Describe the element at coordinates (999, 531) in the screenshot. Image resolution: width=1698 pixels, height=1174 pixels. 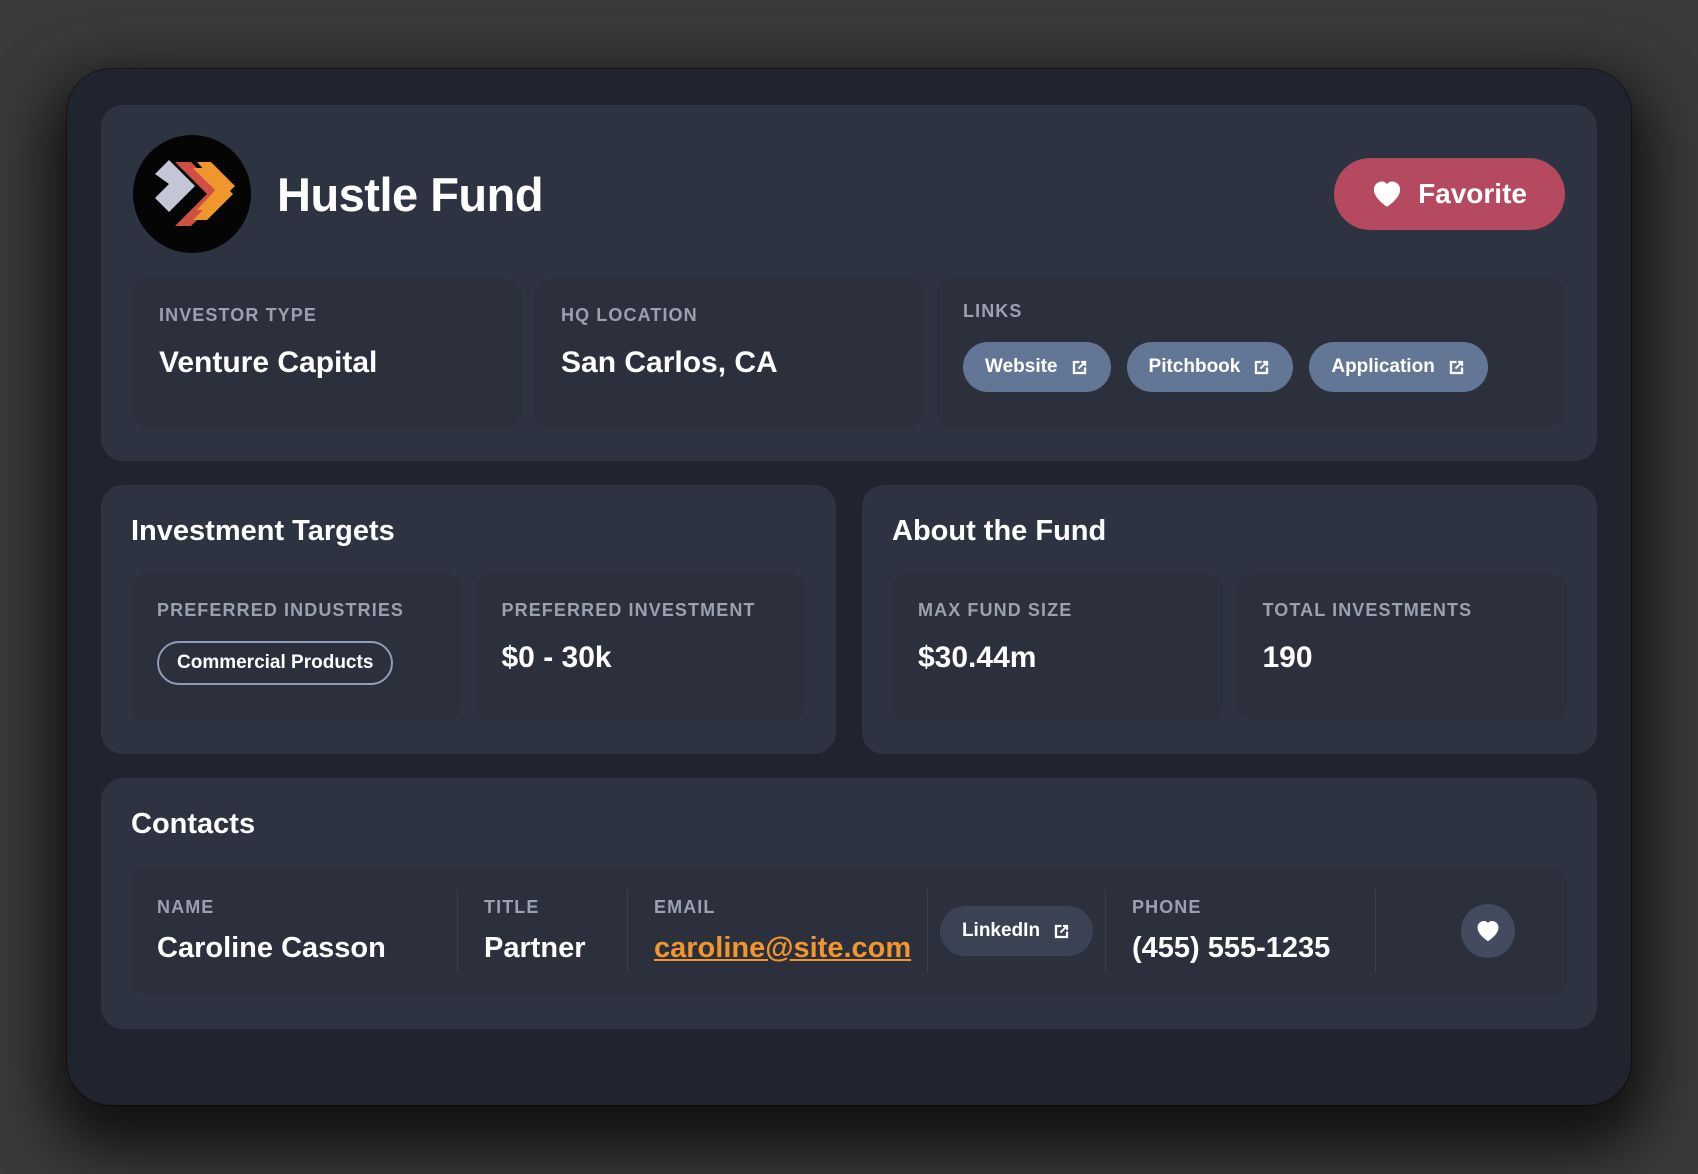
I see `about-the-fund-title: About the Fund` at that location.